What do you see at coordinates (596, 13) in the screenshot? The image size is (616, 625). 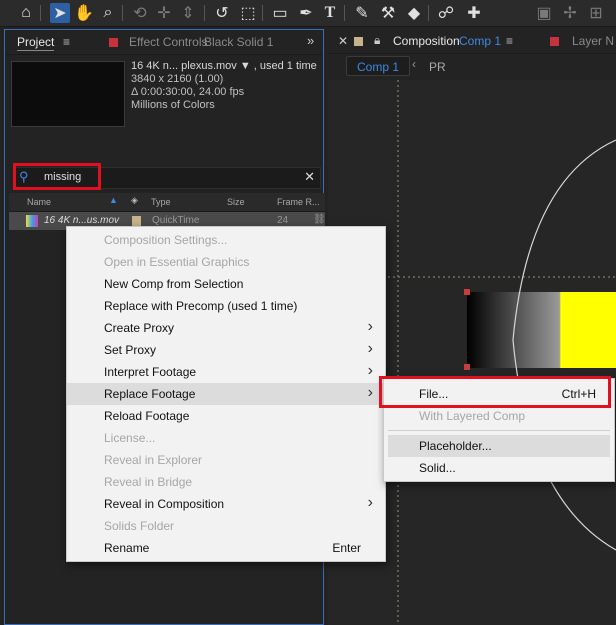 I see `grid-icon: ⊞` at bounding box center [596, 13].